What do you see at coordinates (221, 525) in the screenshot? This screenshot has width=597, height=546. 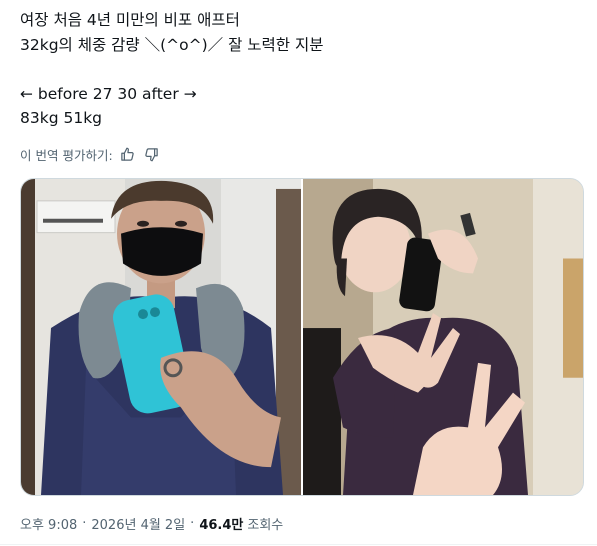 I see `view-count: 46.4만` at bounding box center [221, 525].